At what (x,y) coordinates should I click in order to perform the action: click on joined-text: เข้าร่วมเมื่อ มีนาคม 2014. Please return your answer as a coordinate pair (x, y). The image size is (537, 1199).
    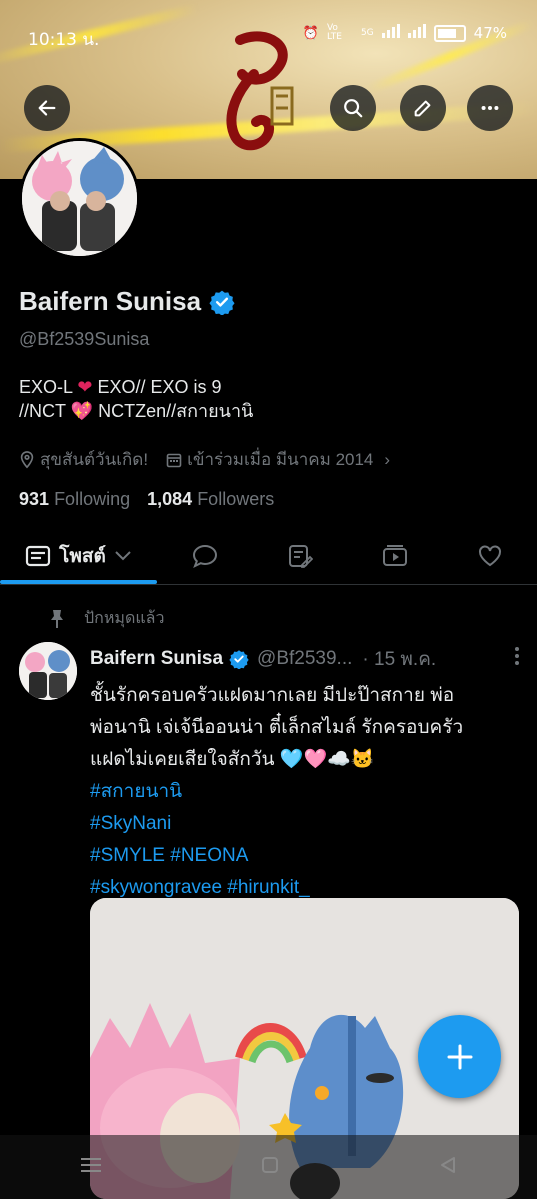
    Looking at the image, I should click on (280, 459).